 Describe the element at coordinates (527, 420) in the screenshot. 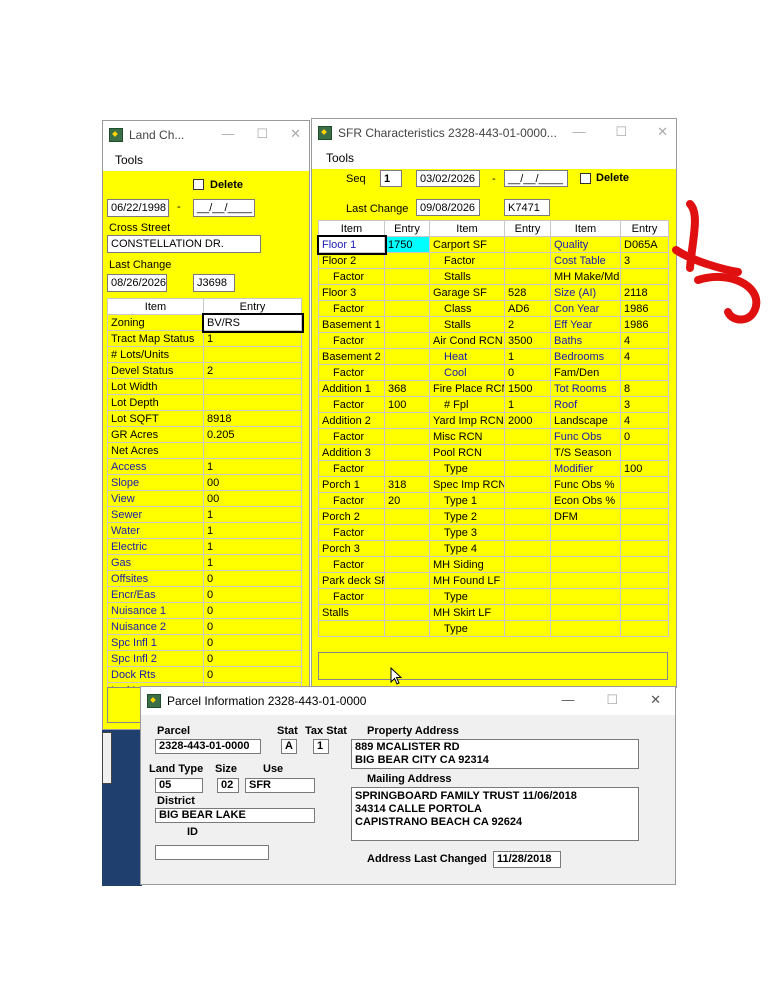

I see `entry-cell: 2000` at that location.